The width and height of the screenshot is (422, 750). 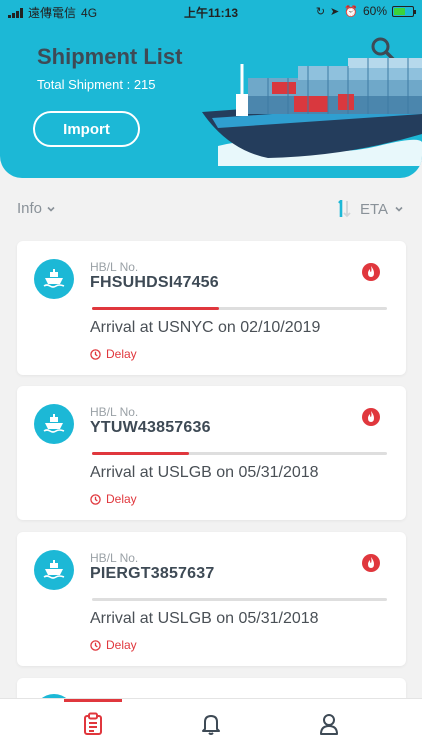 What do you see at coordinates (110, 56) in the screenshot?
I see `page-title: Shipment List` at bounding box center [110, 56].